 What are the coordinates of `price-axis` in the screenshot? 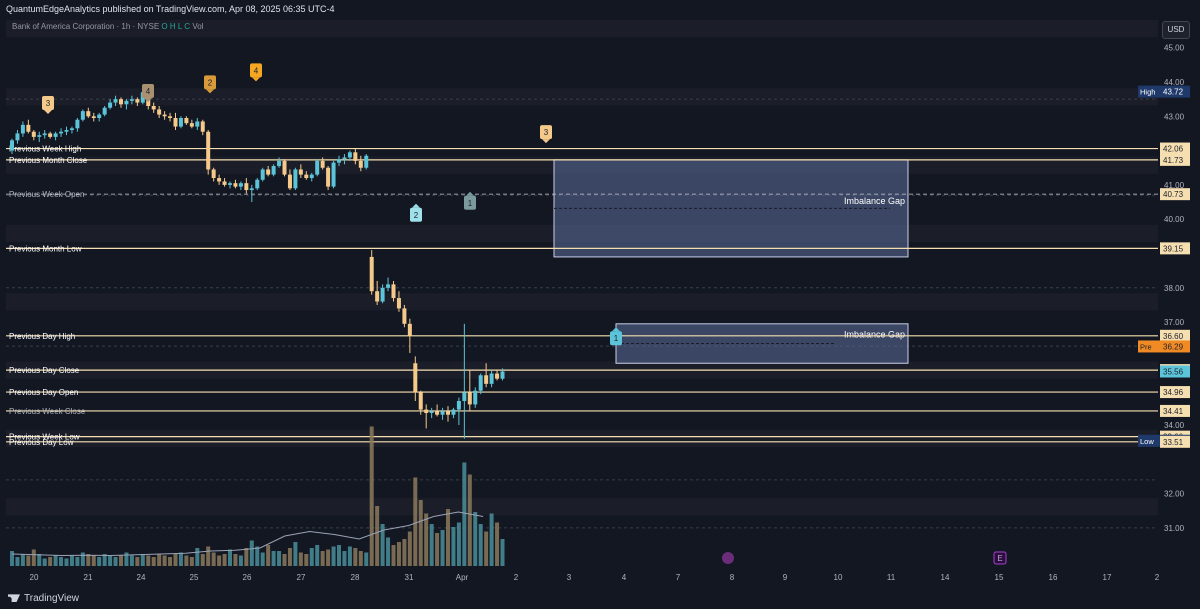 It's located at (1179, 293).